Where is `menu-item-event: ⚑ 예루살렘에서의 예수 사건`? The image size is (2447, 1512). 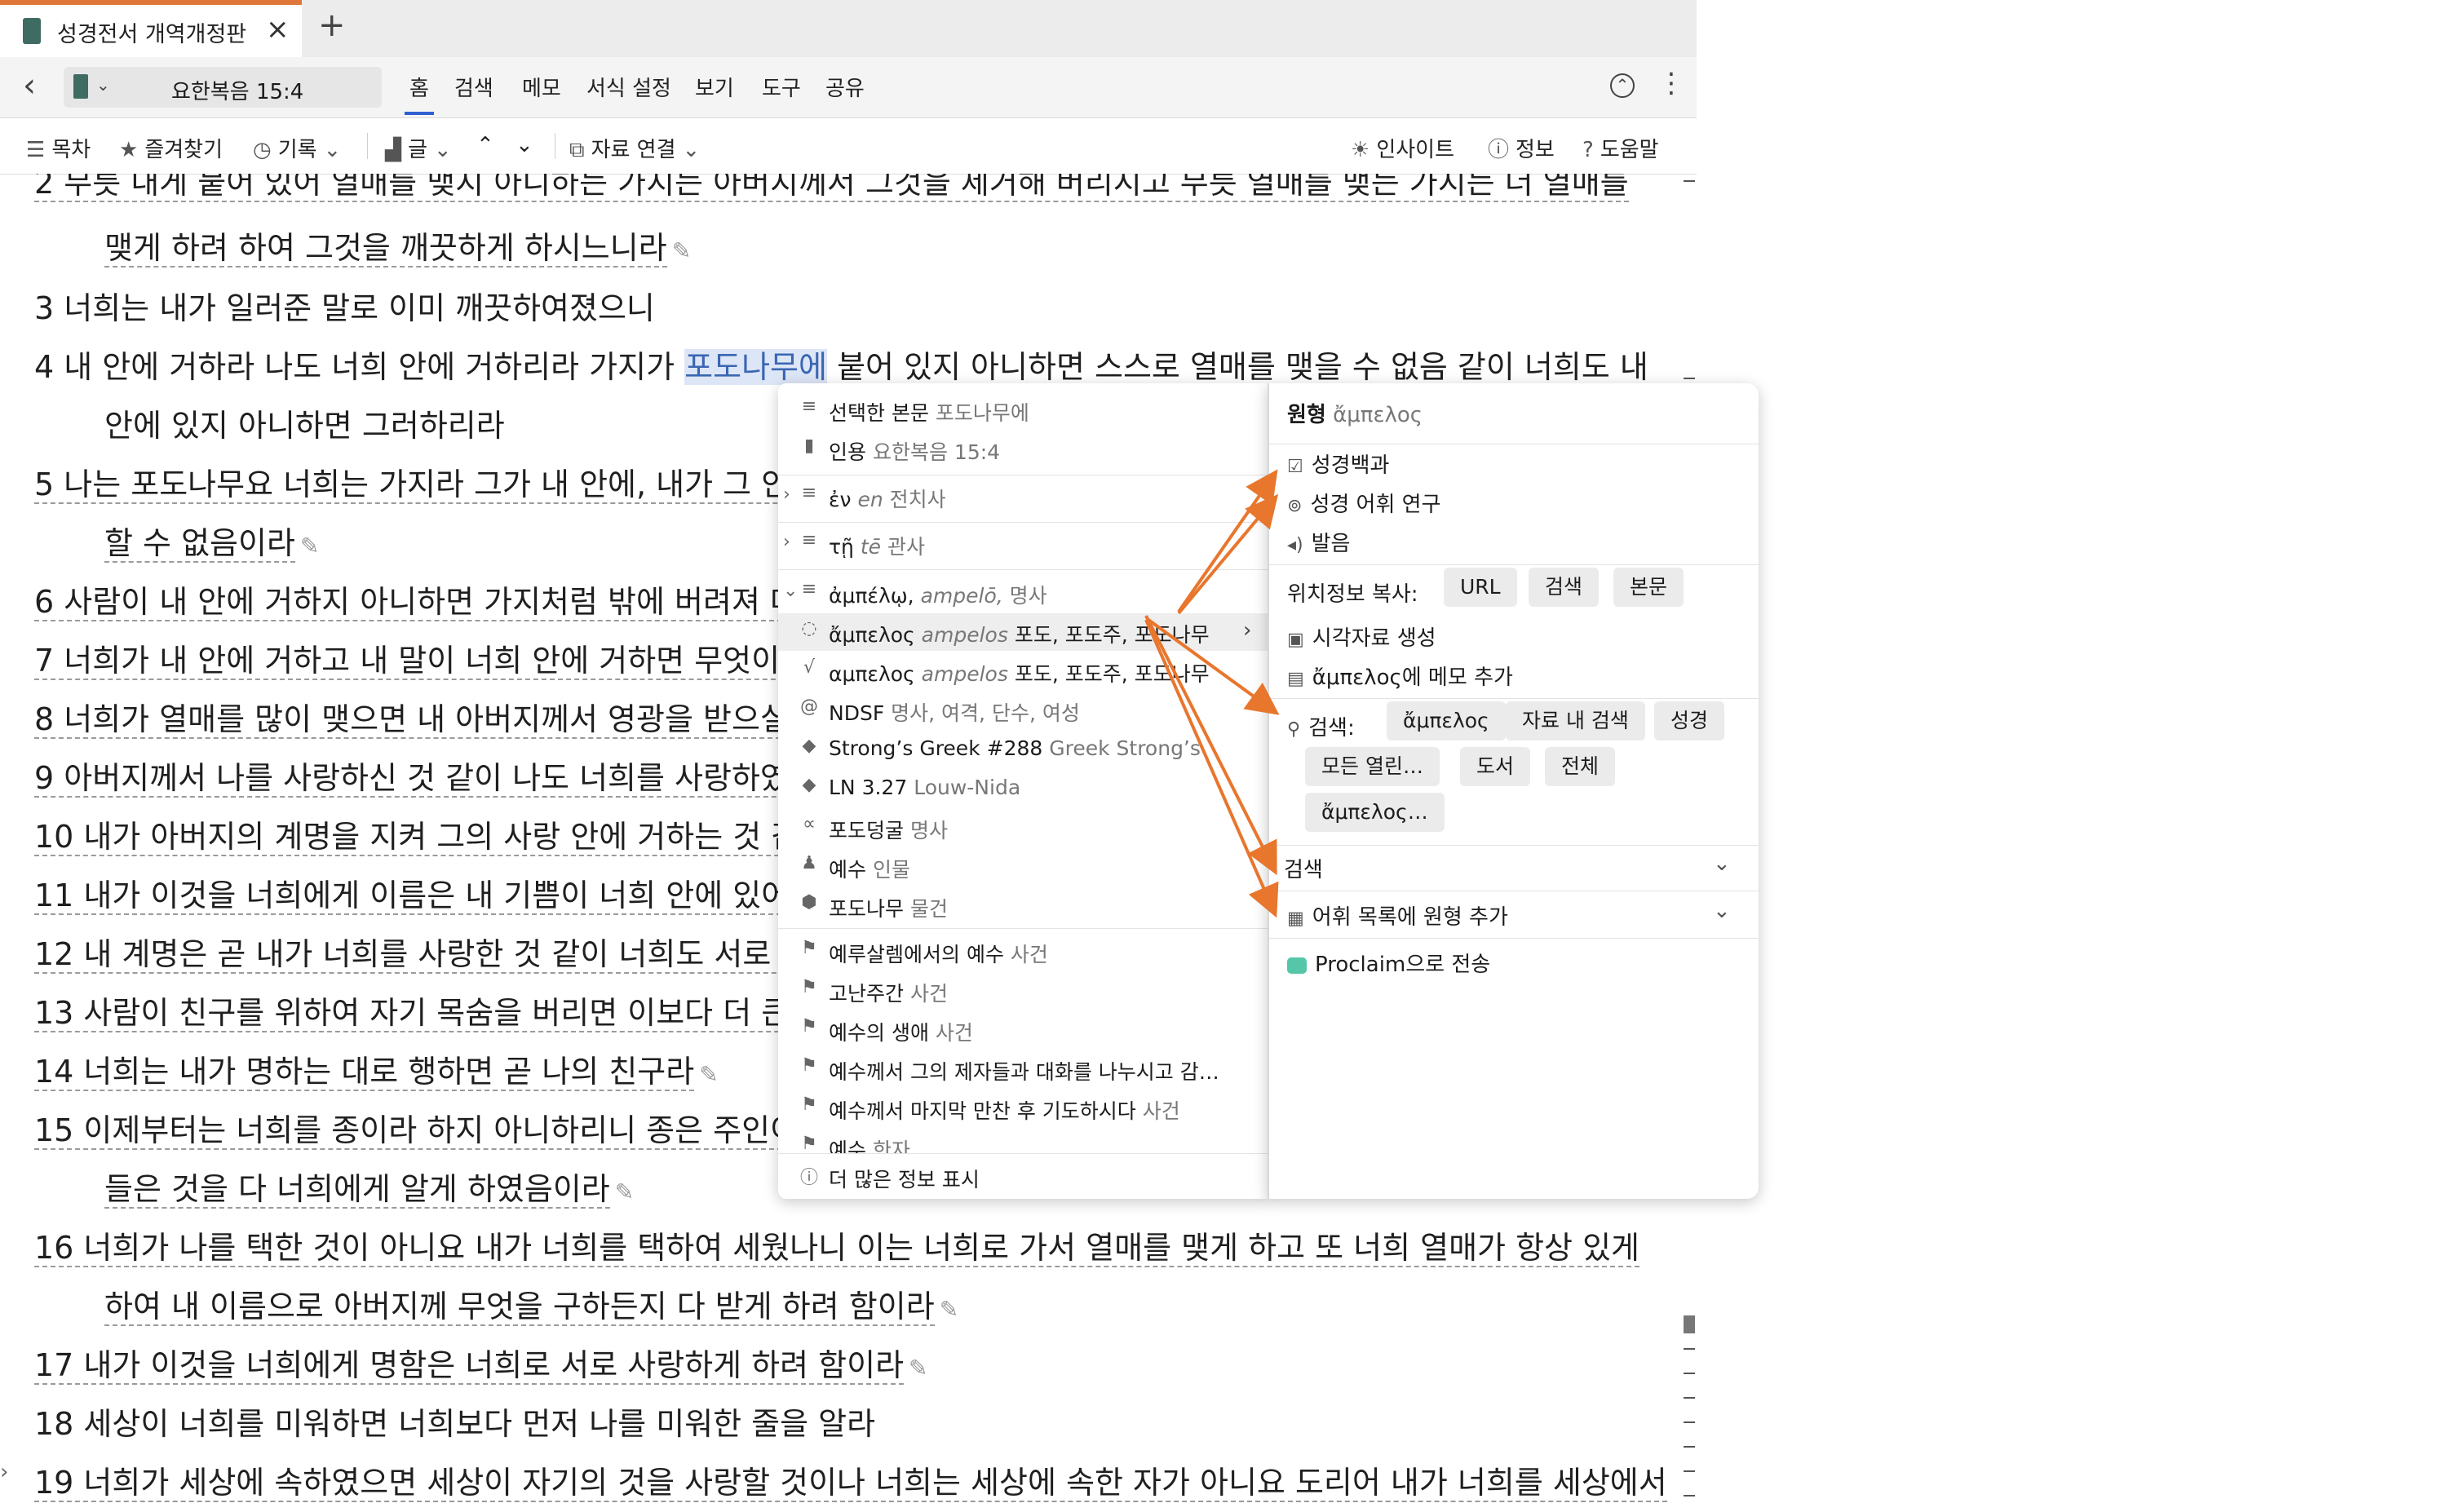
menu-item-event: ⚑ 예루살렘에서의 예수 사건 is located at coordinates (1023, 951).